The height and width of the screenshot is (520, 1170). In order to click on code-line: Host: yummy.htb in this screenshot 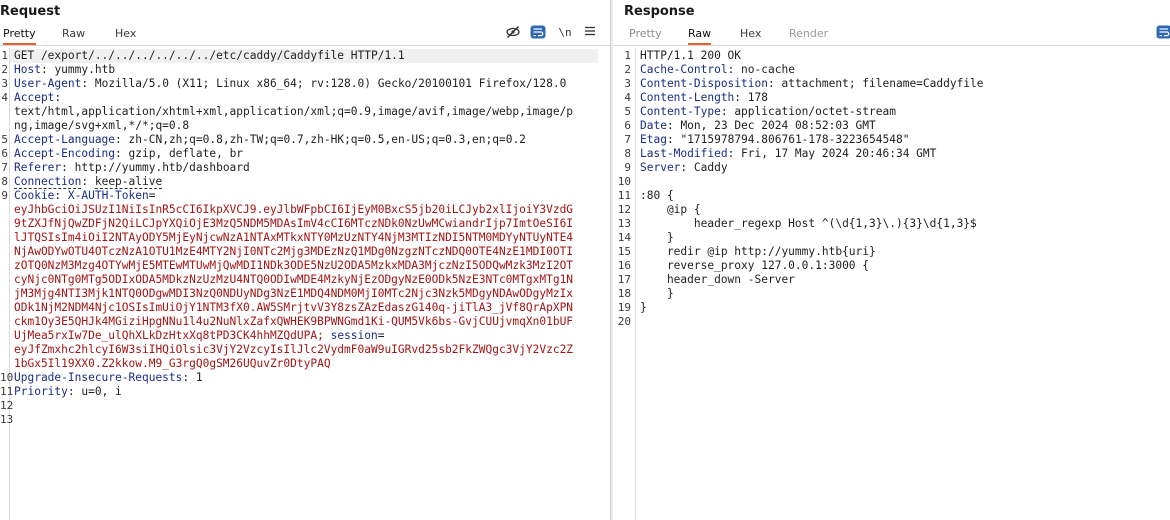, I will do `click(64, 70)`.